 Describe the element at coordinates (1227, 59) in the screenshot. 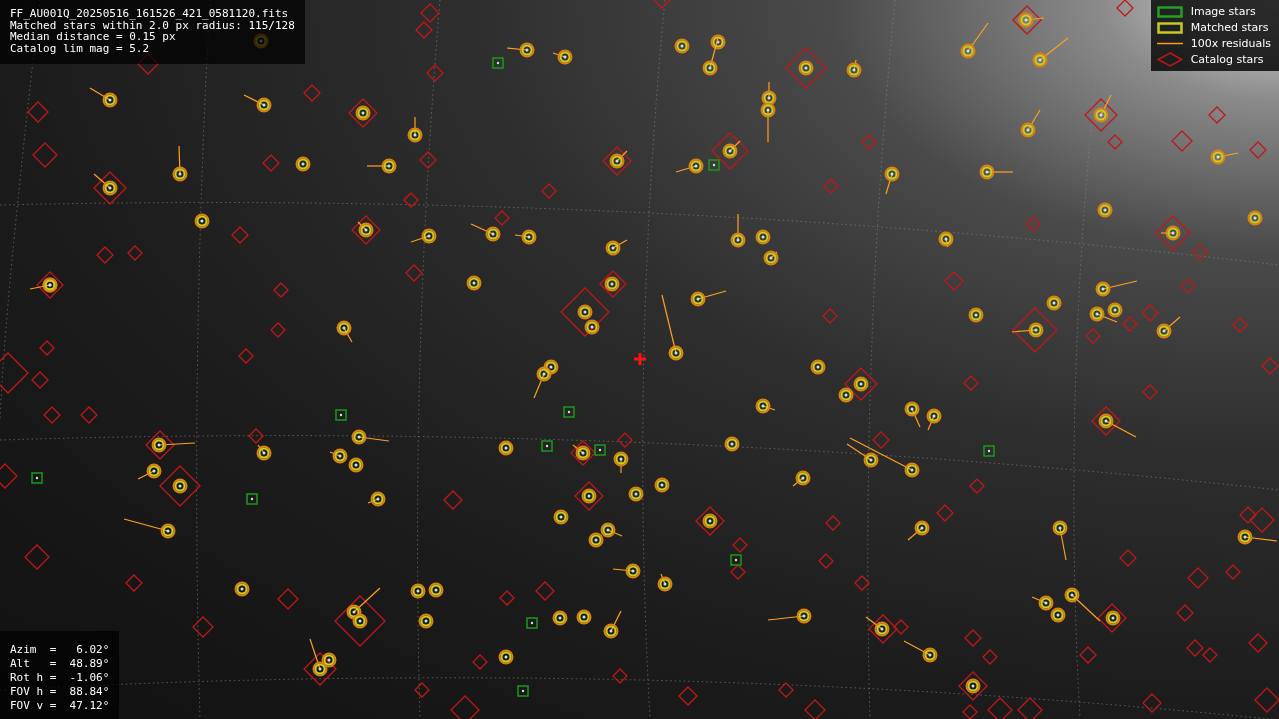

I see `legend-label: Catalog stars` at that location.